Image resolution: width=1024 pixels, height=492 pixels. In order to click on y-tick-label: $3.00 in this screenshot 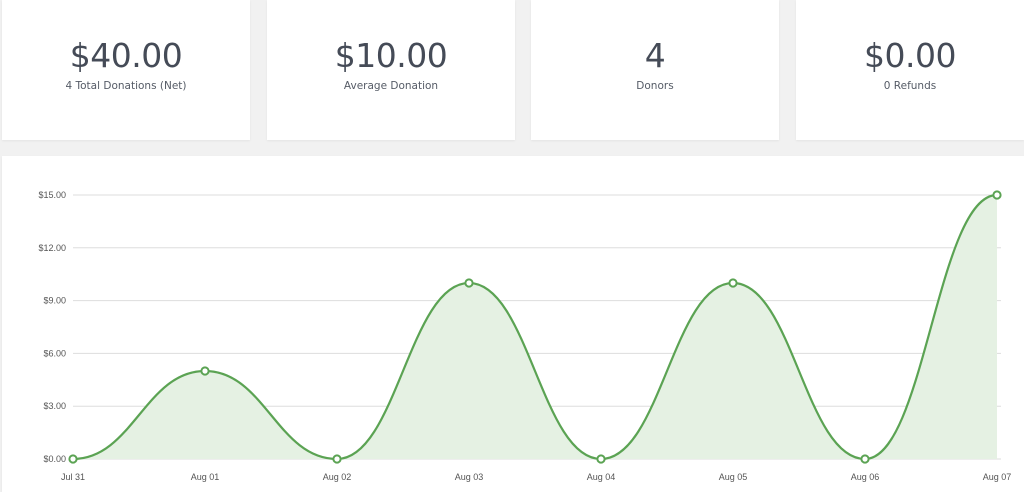, I will do `click(54, 406)`.